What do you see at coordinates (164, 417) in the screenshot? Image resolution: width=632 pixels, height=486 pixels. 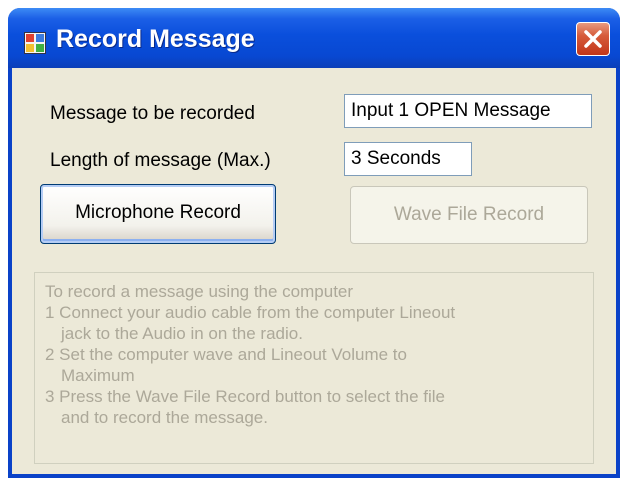 I see `instruction-line: and to record the message.` at bounding box center [164, 417].